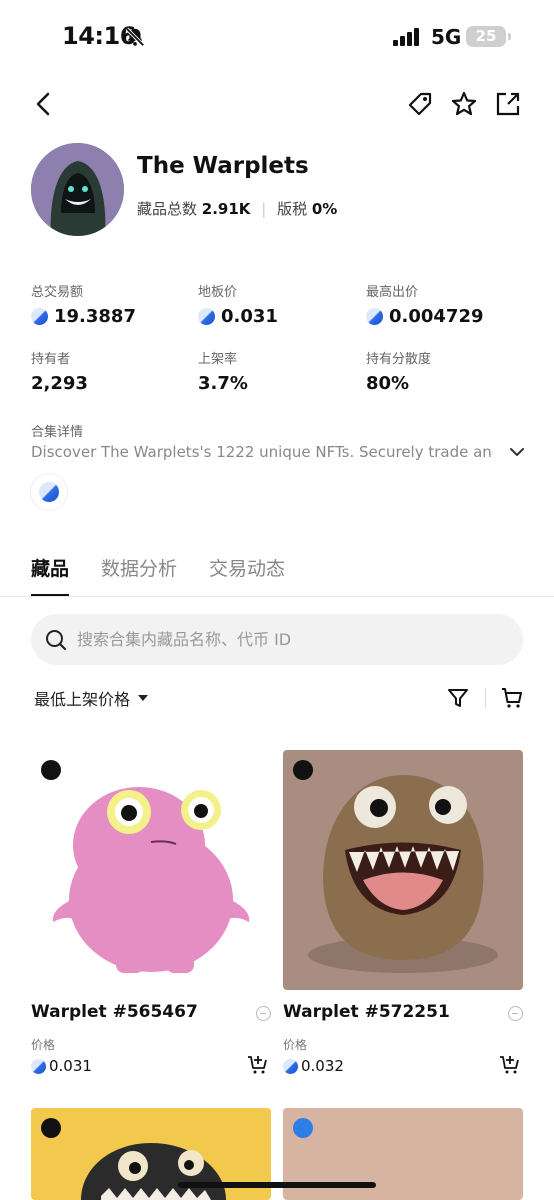 This screenshot has width=554, height=1200. I want to click on stat-label: 持有分散度, so click(399, 359).